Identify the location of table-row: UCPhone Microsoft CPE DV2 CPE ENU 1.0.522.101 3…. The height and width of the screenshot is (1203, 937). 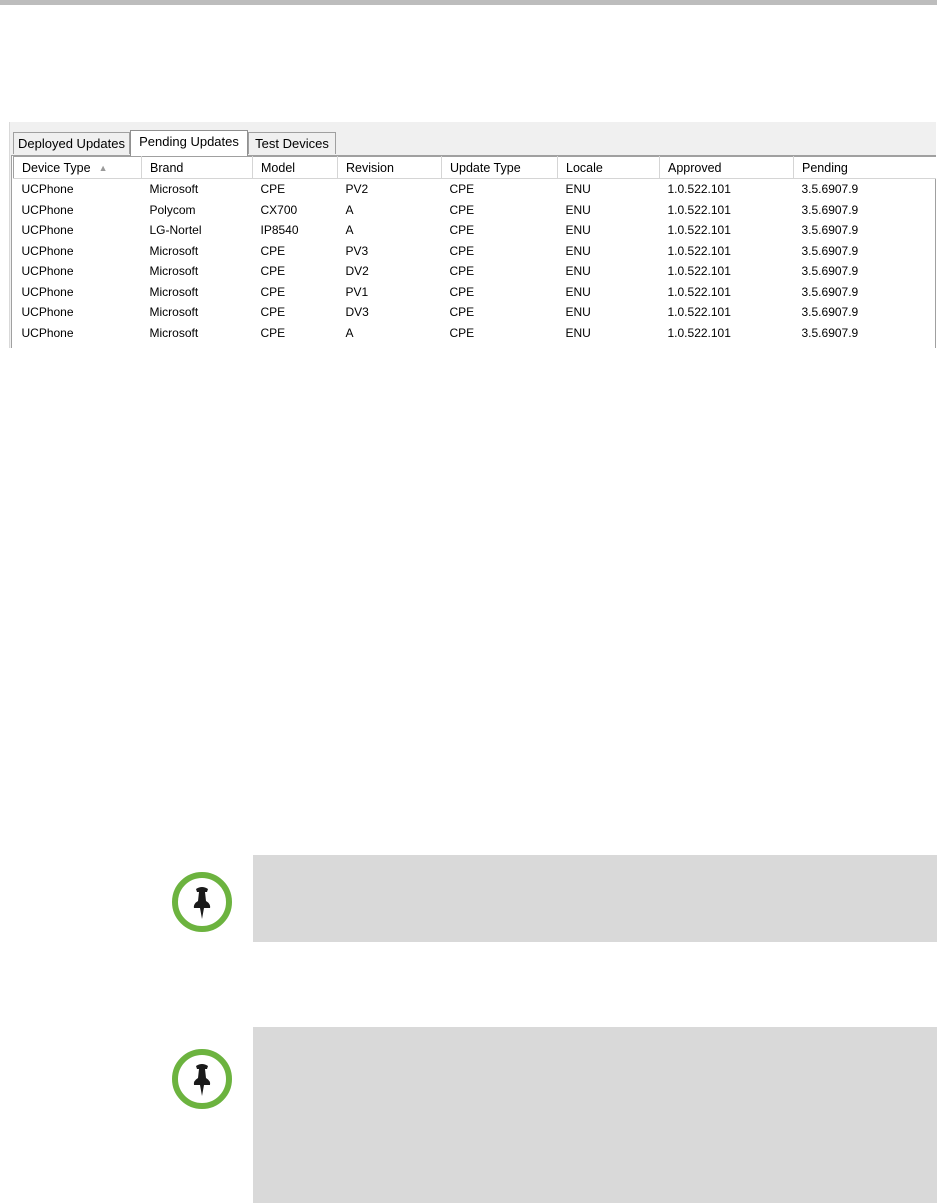
(475, 271).